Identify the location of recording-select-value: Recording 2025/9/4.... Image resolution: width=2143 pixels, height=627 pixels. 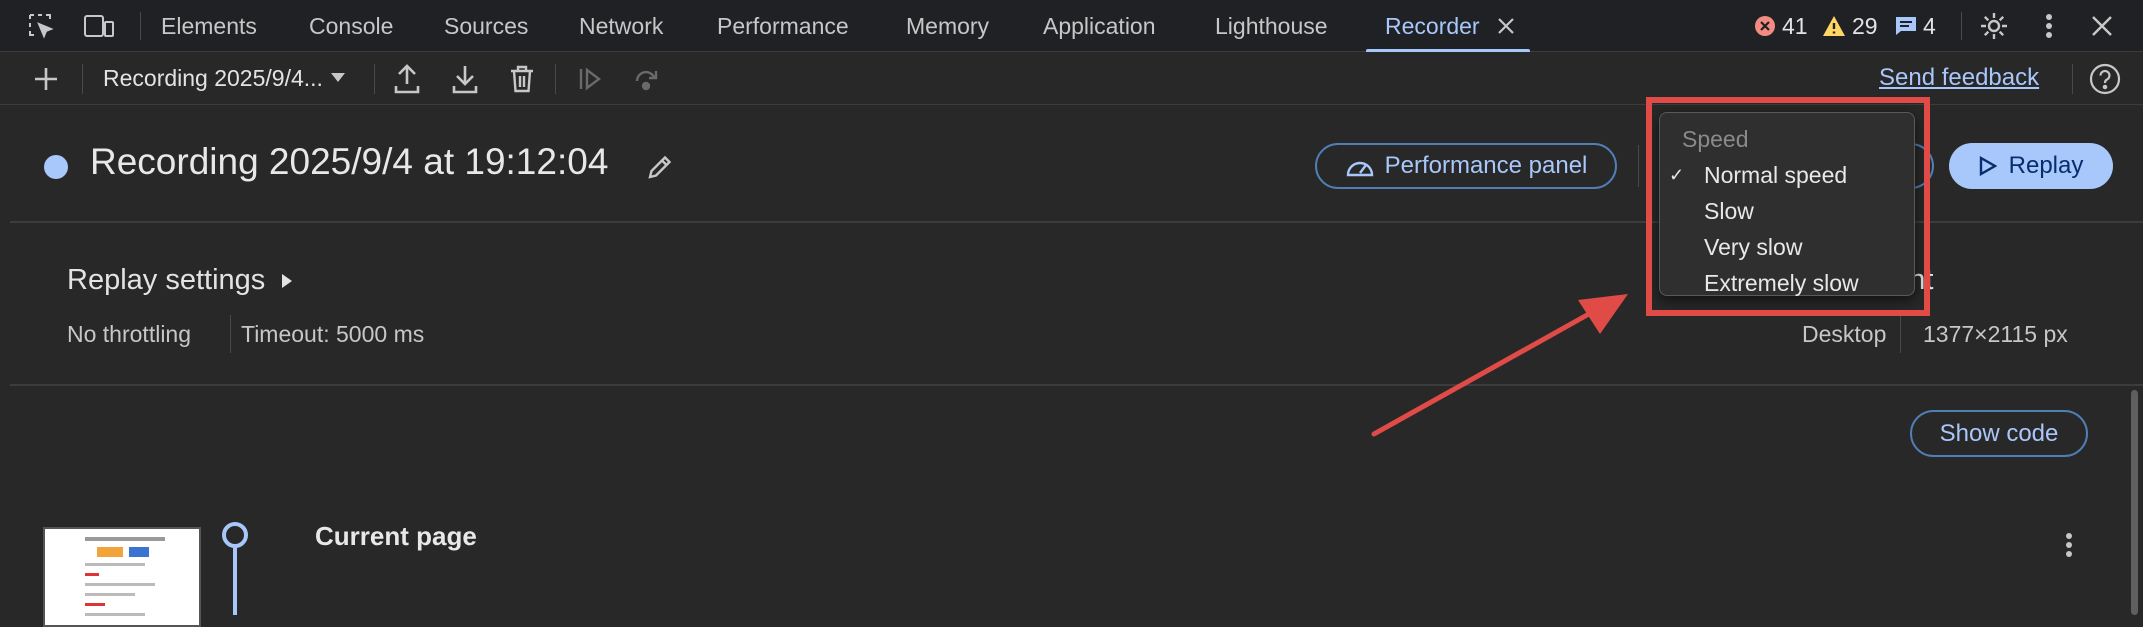
(213, 77).